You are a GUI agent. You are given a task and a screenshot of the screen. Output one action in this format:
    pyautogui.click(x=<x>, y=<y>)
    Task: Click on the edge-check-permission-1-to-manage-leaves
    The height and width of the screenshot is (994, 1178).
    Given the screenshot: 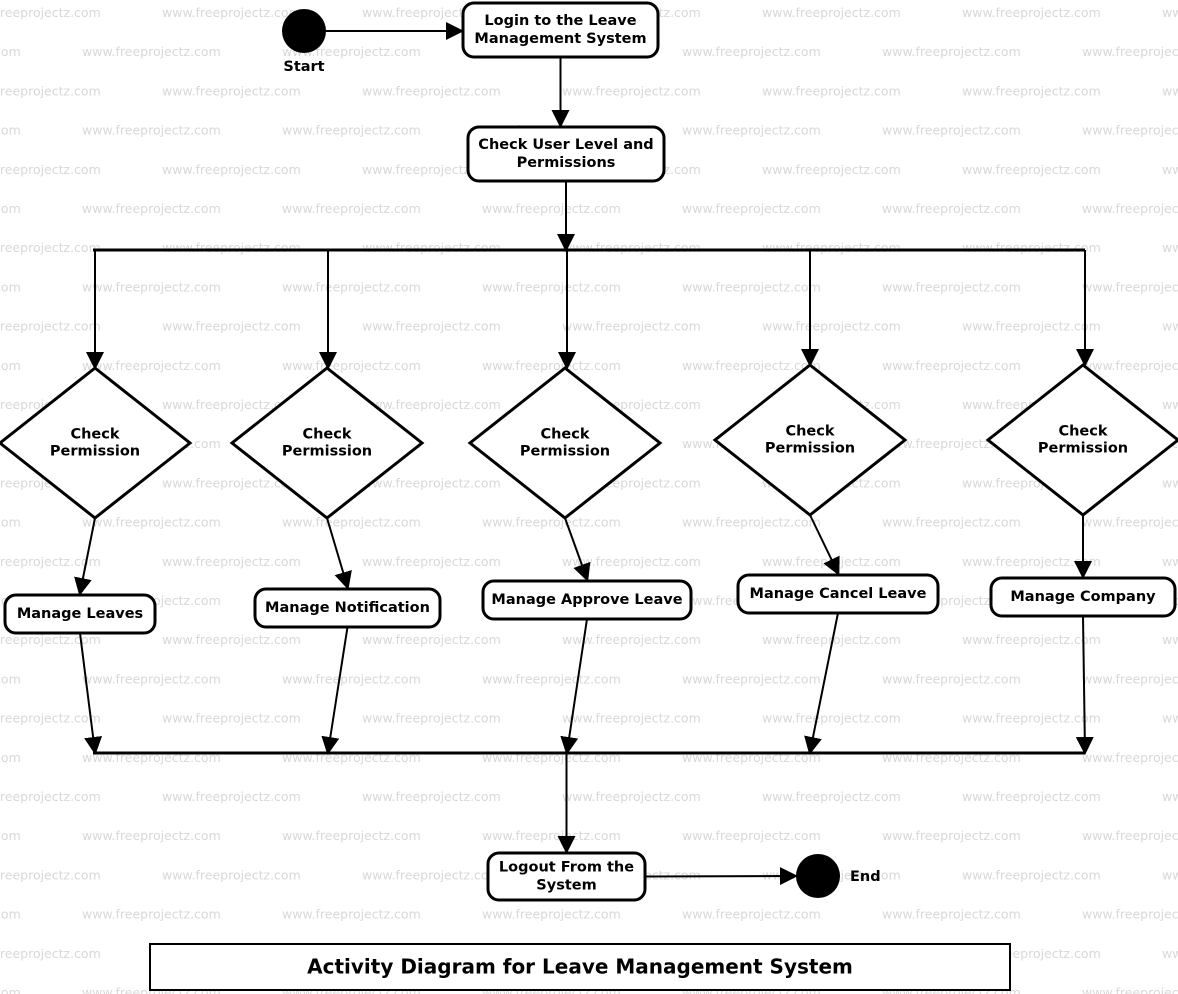 What is the action you would take?
    pyautogui.click(x=85, y=556)
    